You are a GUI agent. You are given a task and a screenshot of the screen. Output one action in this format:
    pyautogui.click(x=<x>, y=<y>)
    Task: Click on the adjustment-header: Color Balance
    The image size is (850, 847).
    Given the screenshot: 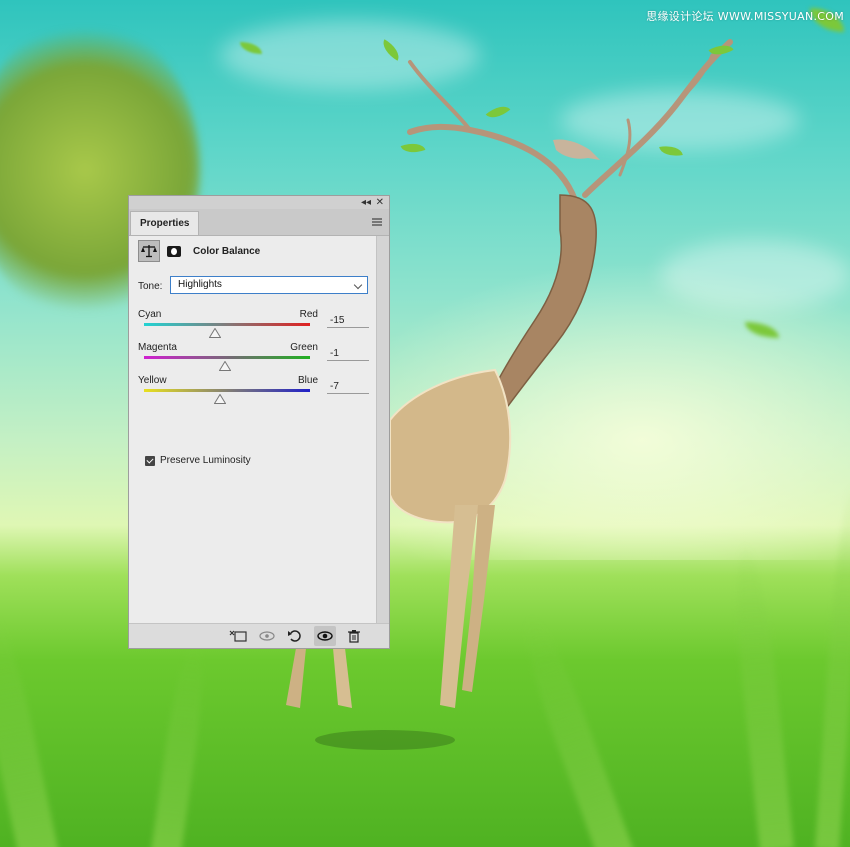 What is the action you would take?
    pyautogui.click(x=199, y=251)
    